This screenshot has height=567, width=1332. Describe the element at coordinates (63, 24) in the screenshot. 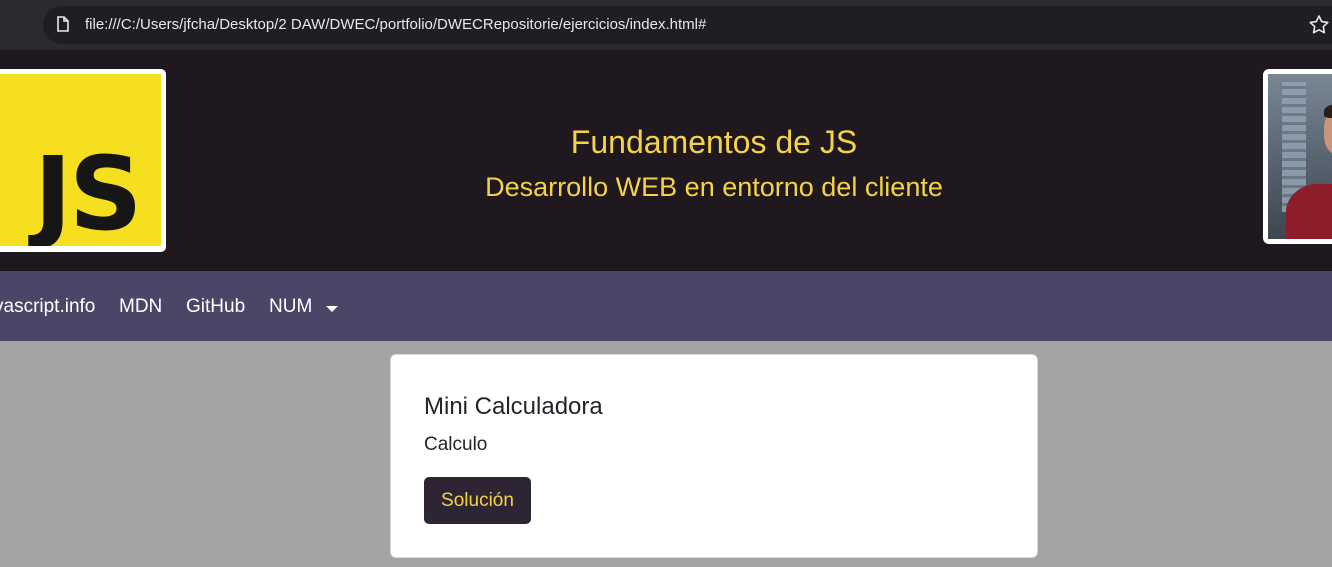

I see `page-icon` at that location.